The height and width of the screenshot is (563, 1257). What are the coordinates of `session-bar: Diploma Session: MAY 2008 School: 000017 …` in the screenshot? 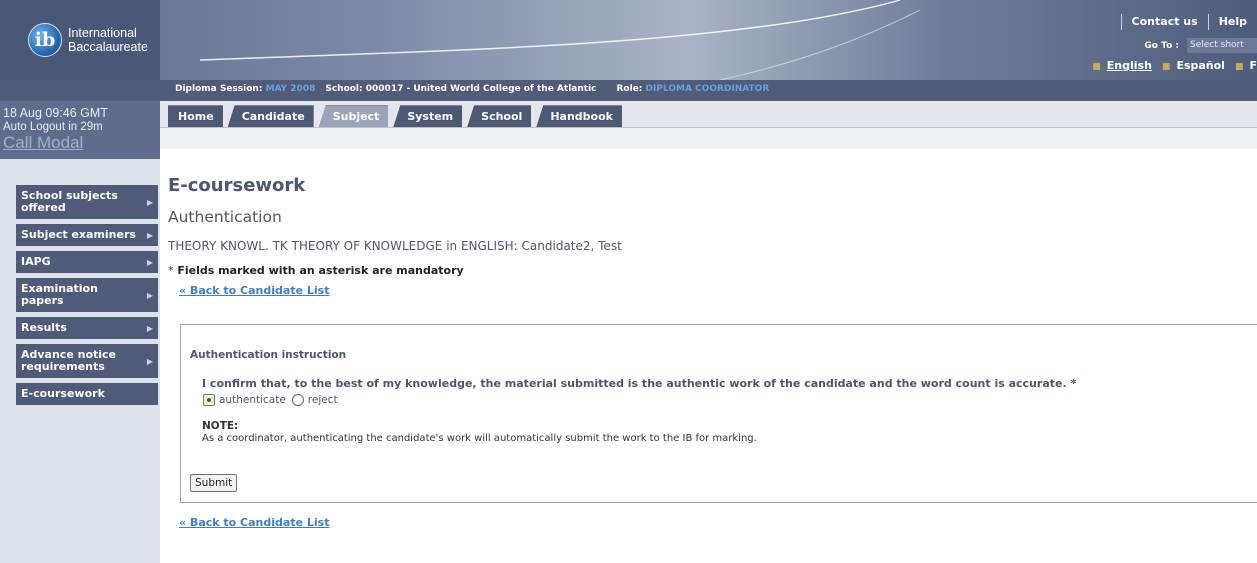 It's located at (628, 90).